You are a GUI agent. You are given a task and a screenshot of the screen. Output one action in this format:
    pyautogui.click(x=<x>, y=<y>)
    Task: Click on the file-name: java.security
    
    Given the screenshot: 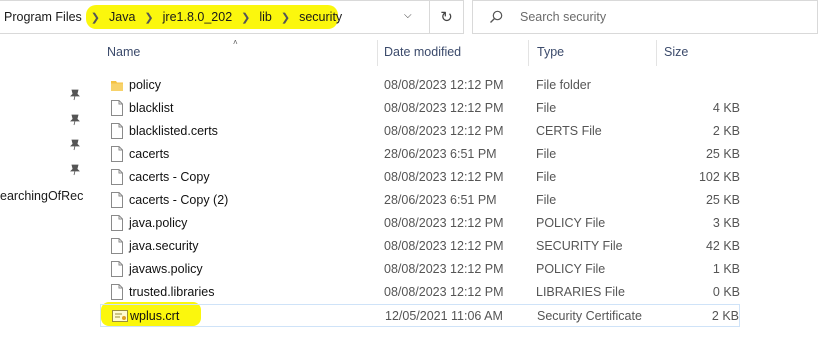 What is the action you would take?
    pyautogui.click(x=164, y=246)
    